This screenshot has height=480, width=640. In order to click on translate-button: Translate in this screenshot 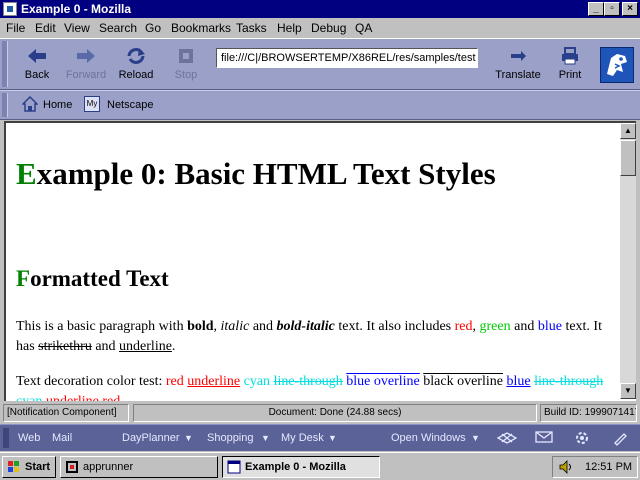, I will do `click(518, 64)`.